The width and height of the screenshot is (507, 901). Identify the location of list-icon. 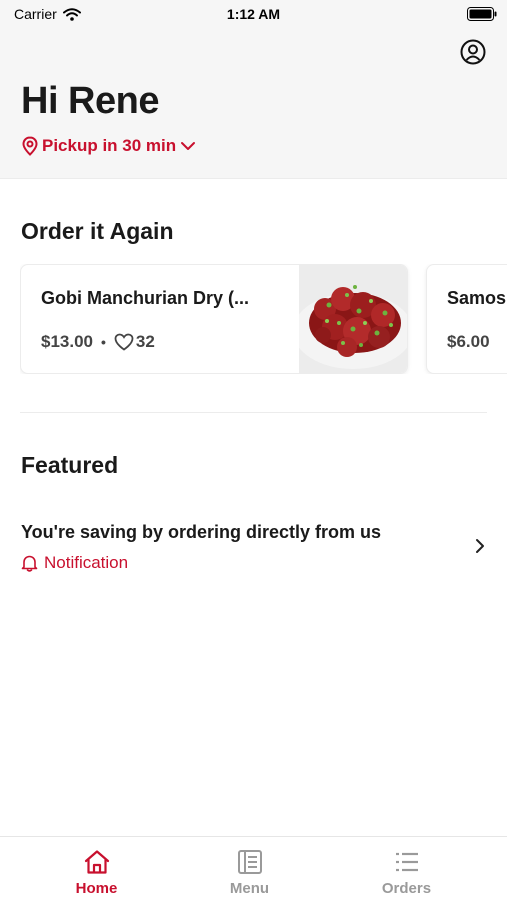
(406, 862).